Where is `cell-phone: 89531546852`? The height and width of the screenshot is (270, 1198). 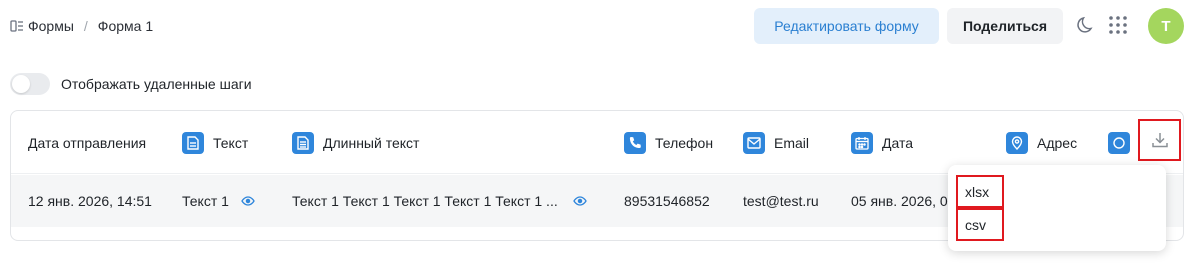 cell-phone: 89531546852 is located at coordinates (667, 201).